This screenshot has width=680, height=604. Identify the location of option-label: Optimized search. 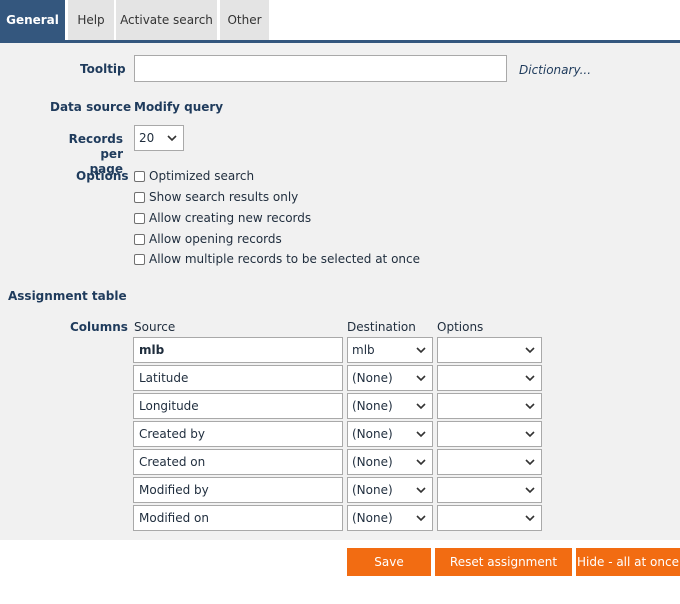
(202, 176).